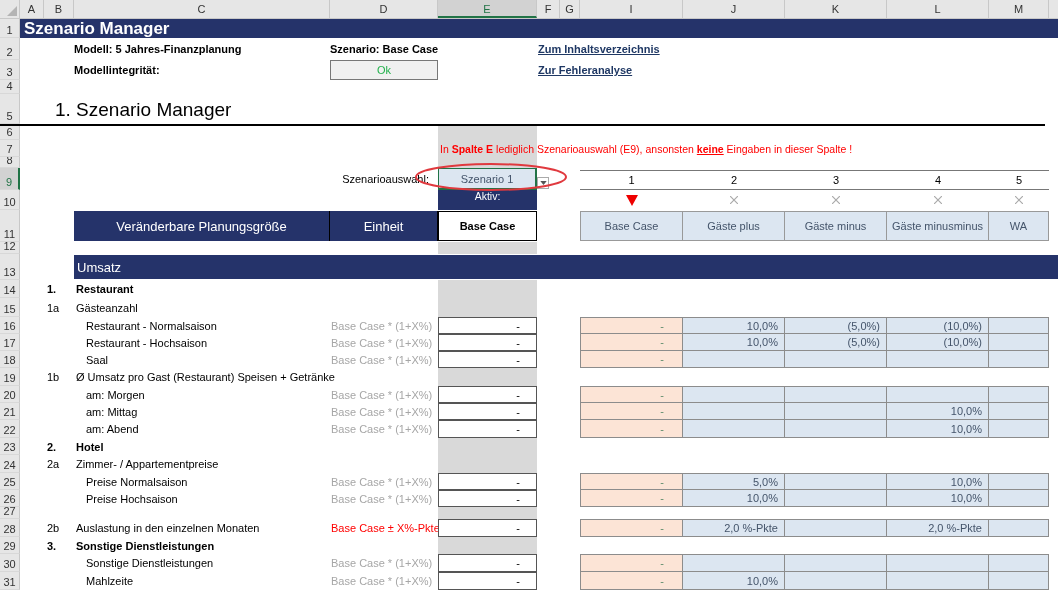 This screenshot has width=1058, height=597. Describe the element at coordinates (10, 545) in the screenshot. I see `row-number: 29` at that location.